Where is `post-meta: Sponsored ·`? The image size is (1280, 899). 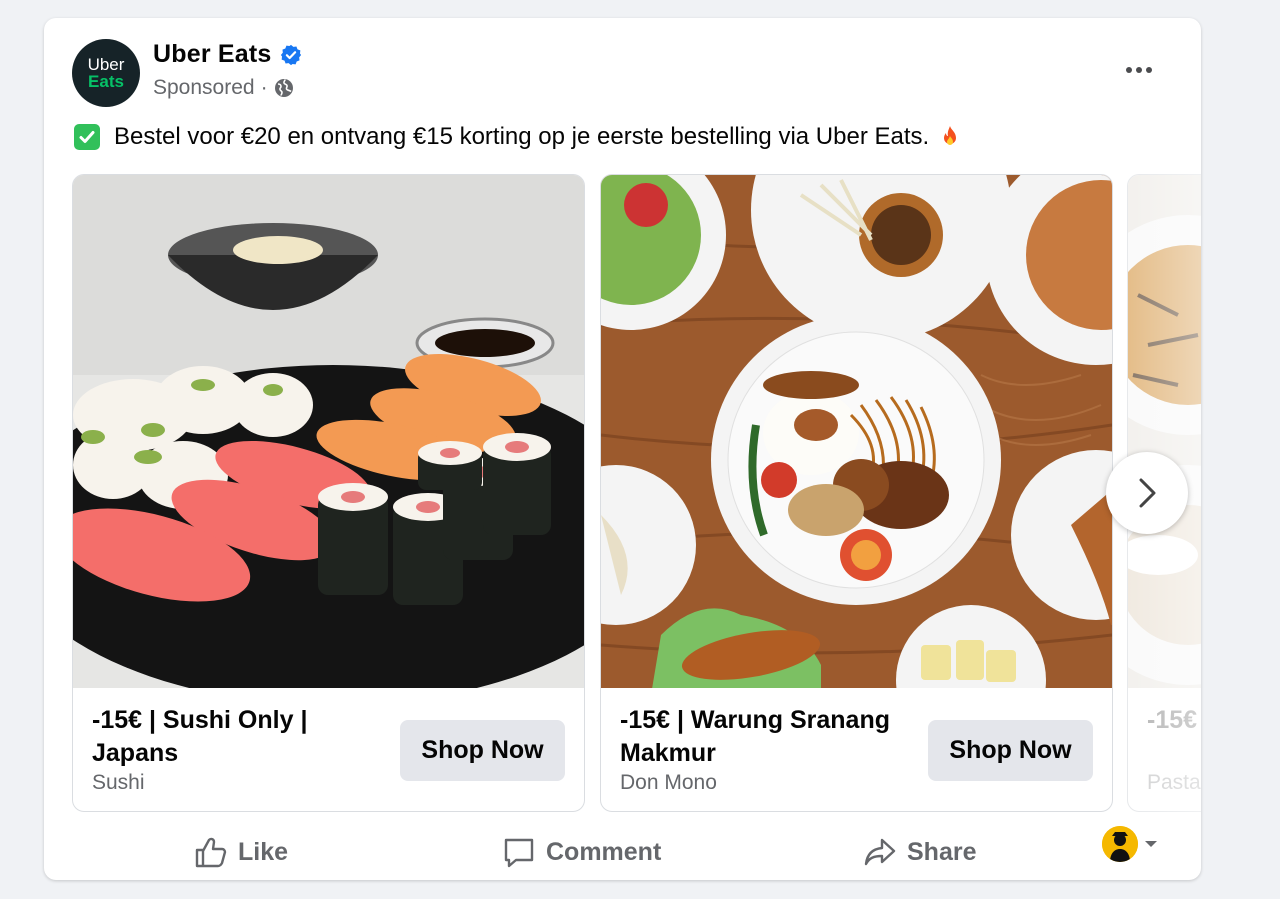
post-meta: Sponsored · is located at coordinates (223, 88).